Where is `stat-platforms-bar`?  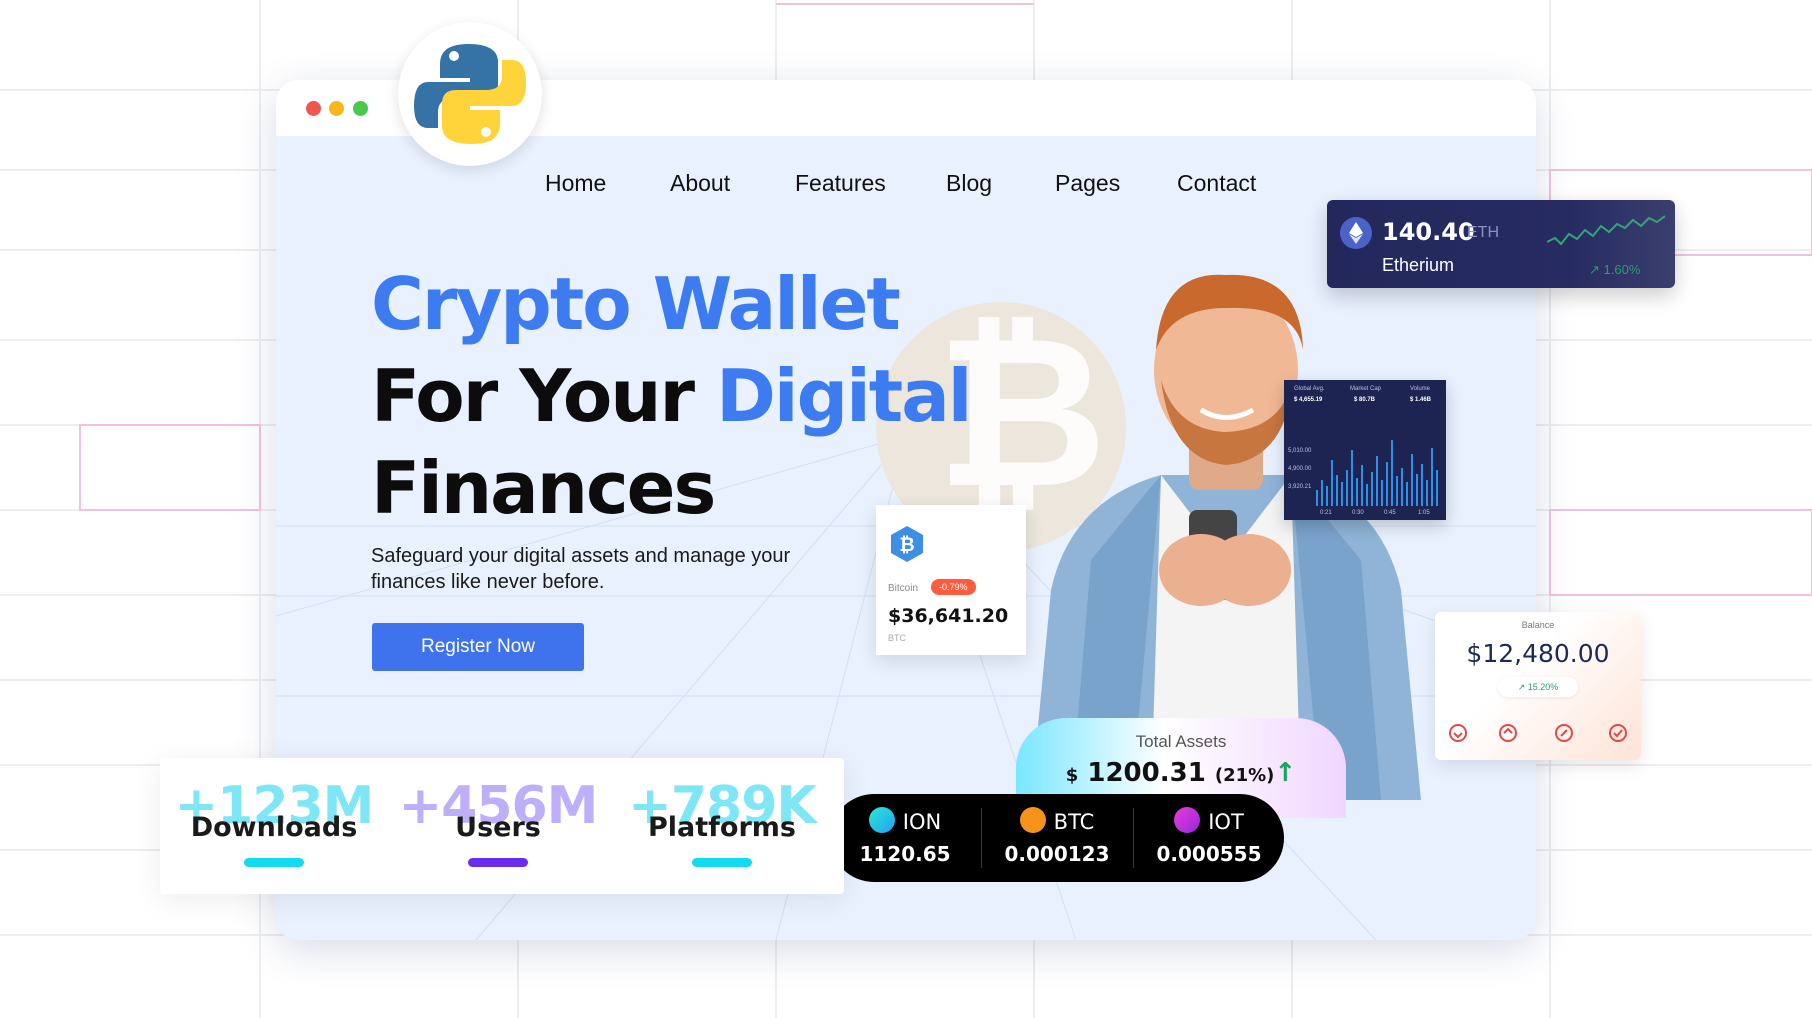
stat-platforms-bar is located at coordinates (722, 862).